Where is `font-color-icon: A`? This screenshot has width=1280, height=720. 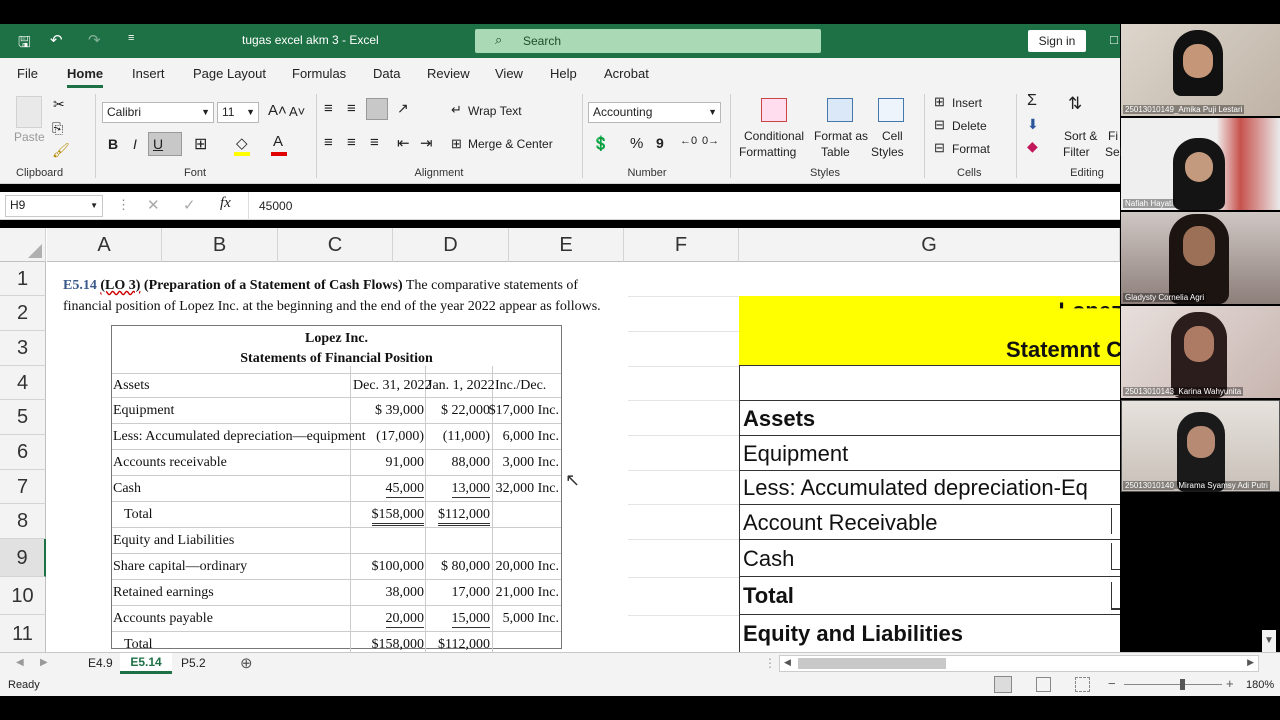
font-color-icon: A is located at coordinates (278, 141).